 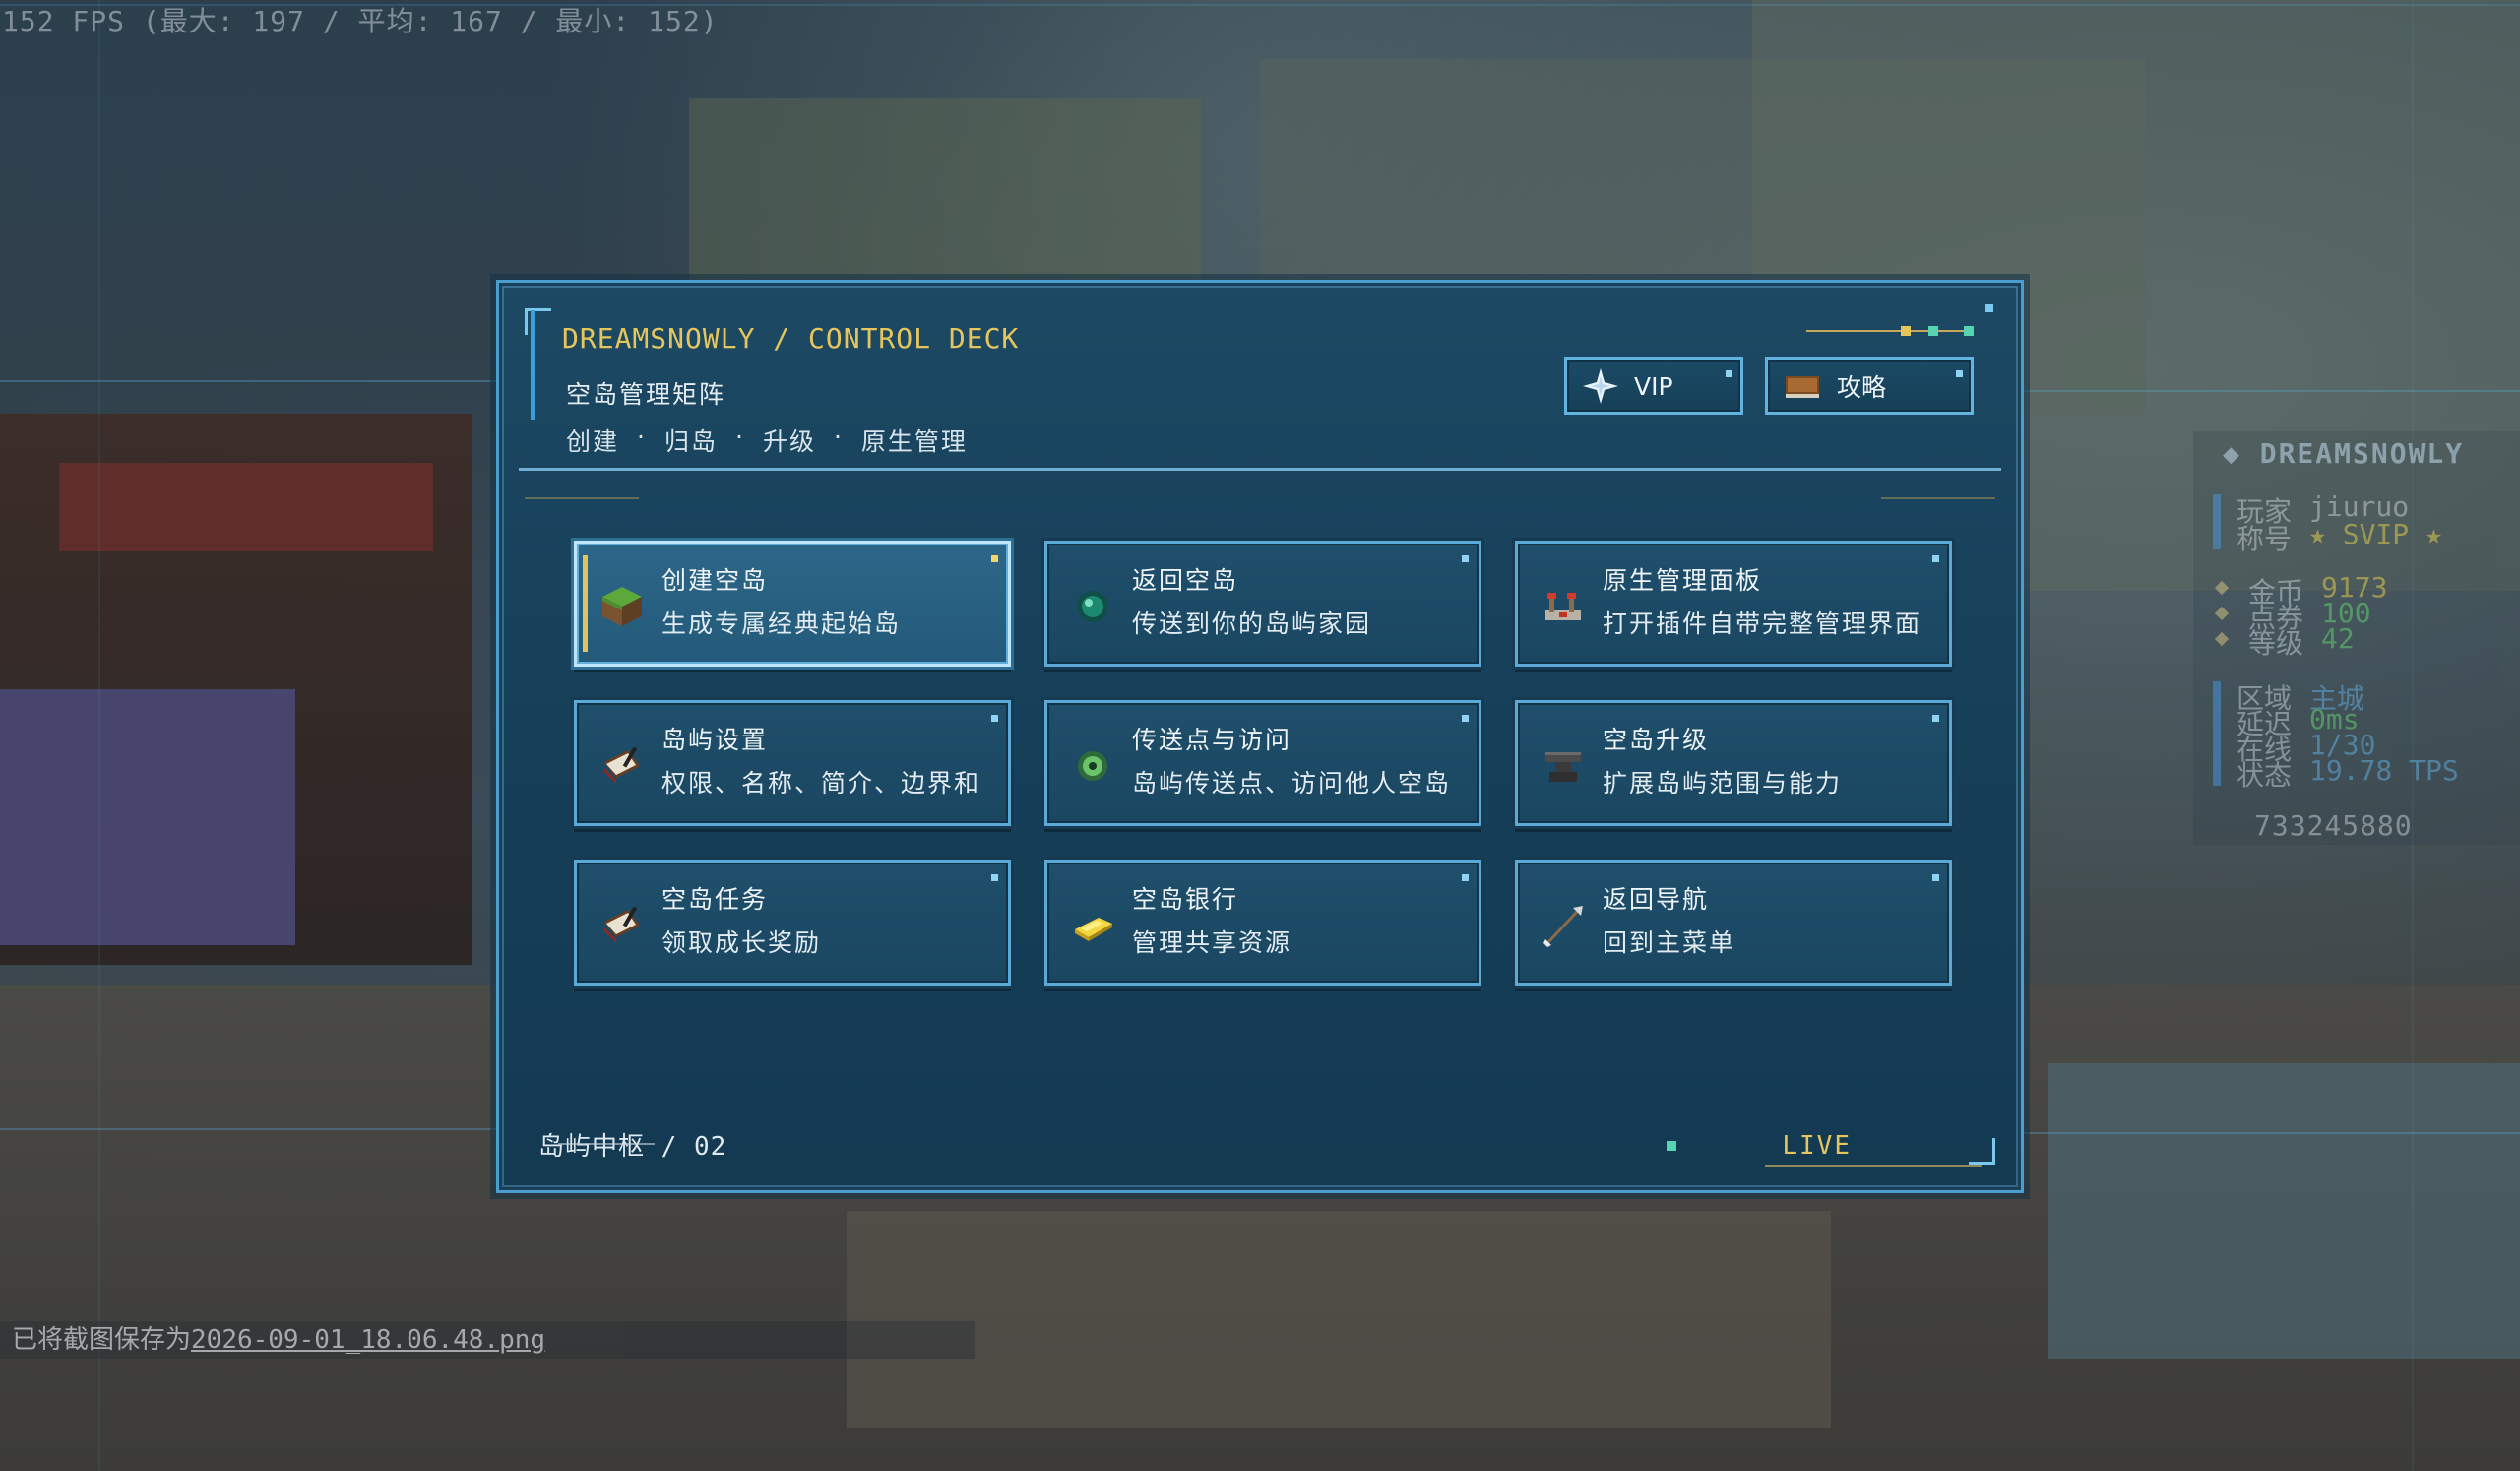 What do you see at coordinates (2264, 775) in the screenshot?
I see `status-label: 状态` at bounding box center [2264, 775].